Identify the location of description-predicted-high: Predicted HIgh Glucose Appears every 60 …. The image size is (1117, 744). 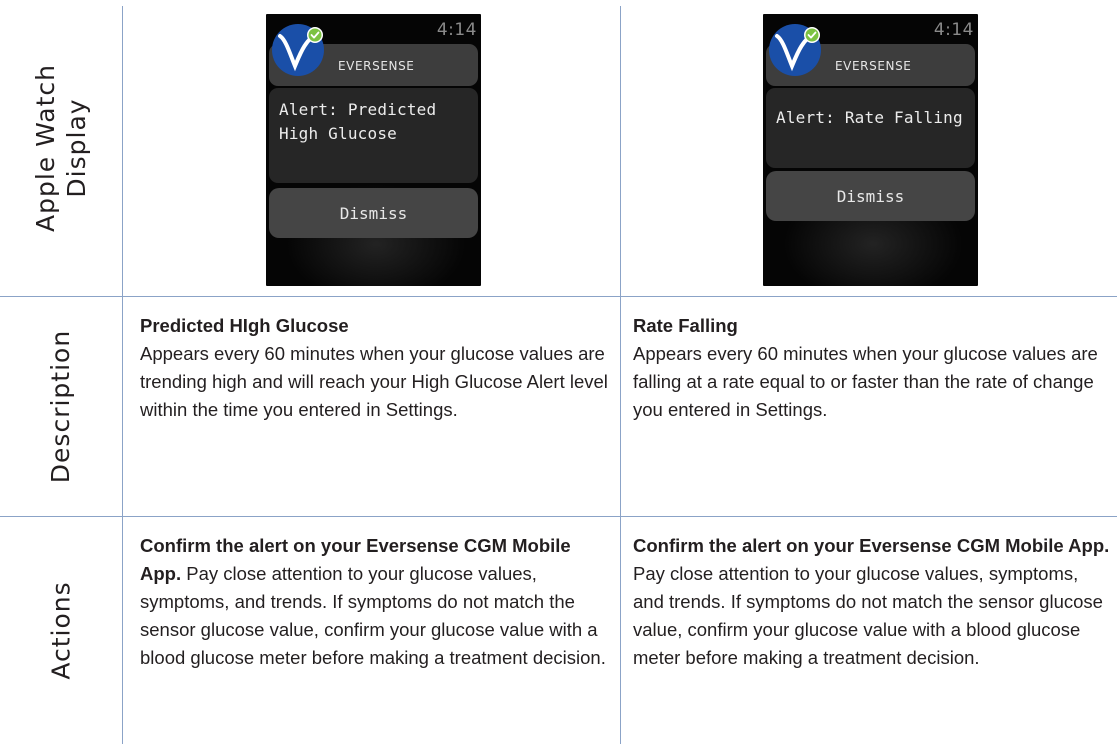
(375, 368).